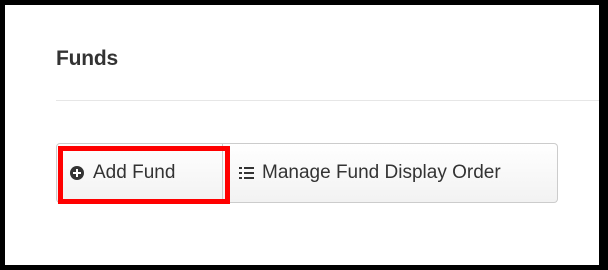  What do you see at coordinates (381, 172) in the screenshot?
I see `manage-fund-display-order-label: Manage Fund Display Order` at bounding box center [381, 172].